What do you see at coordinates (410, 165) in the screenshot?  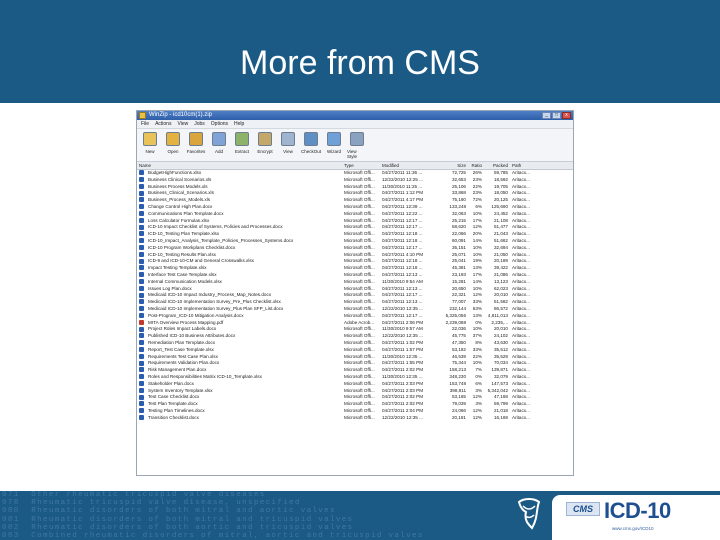 I see `column-modified: Modified` at bounding box center [410, 165].